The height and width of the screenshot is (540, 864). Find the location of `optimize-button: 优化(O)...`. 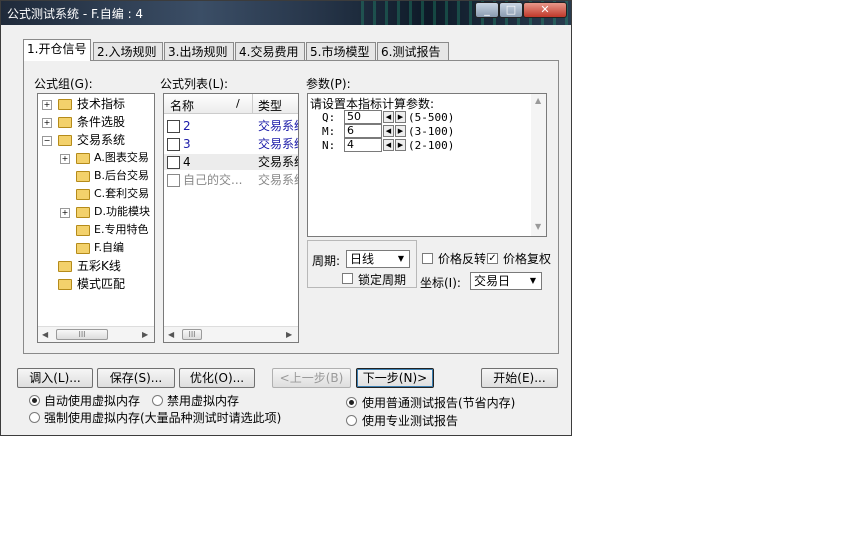

optimize-button: 优化(O)... is located at coordinates (217, 378).